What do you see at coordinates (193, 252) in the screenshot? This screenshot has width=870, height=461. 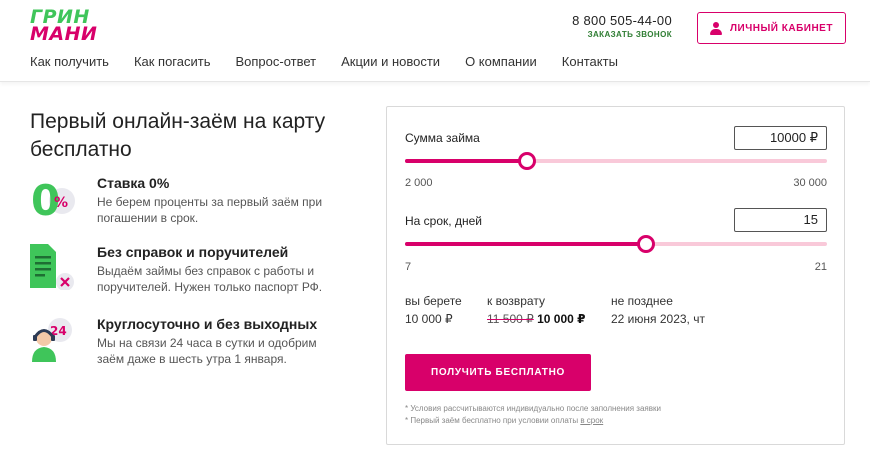 I see `feature-title: Без справок и поручителей` at bounding box center [193, 252].